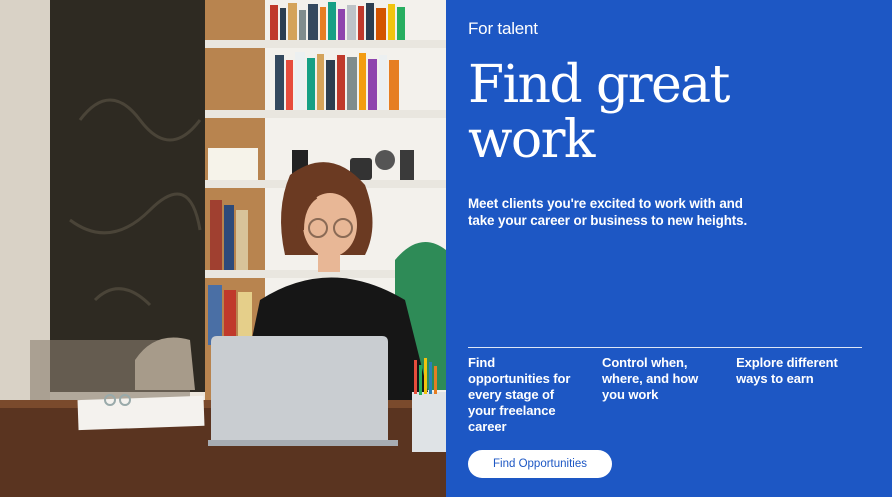  I want to click on hero-headline: Find great work, so click(599, 112).